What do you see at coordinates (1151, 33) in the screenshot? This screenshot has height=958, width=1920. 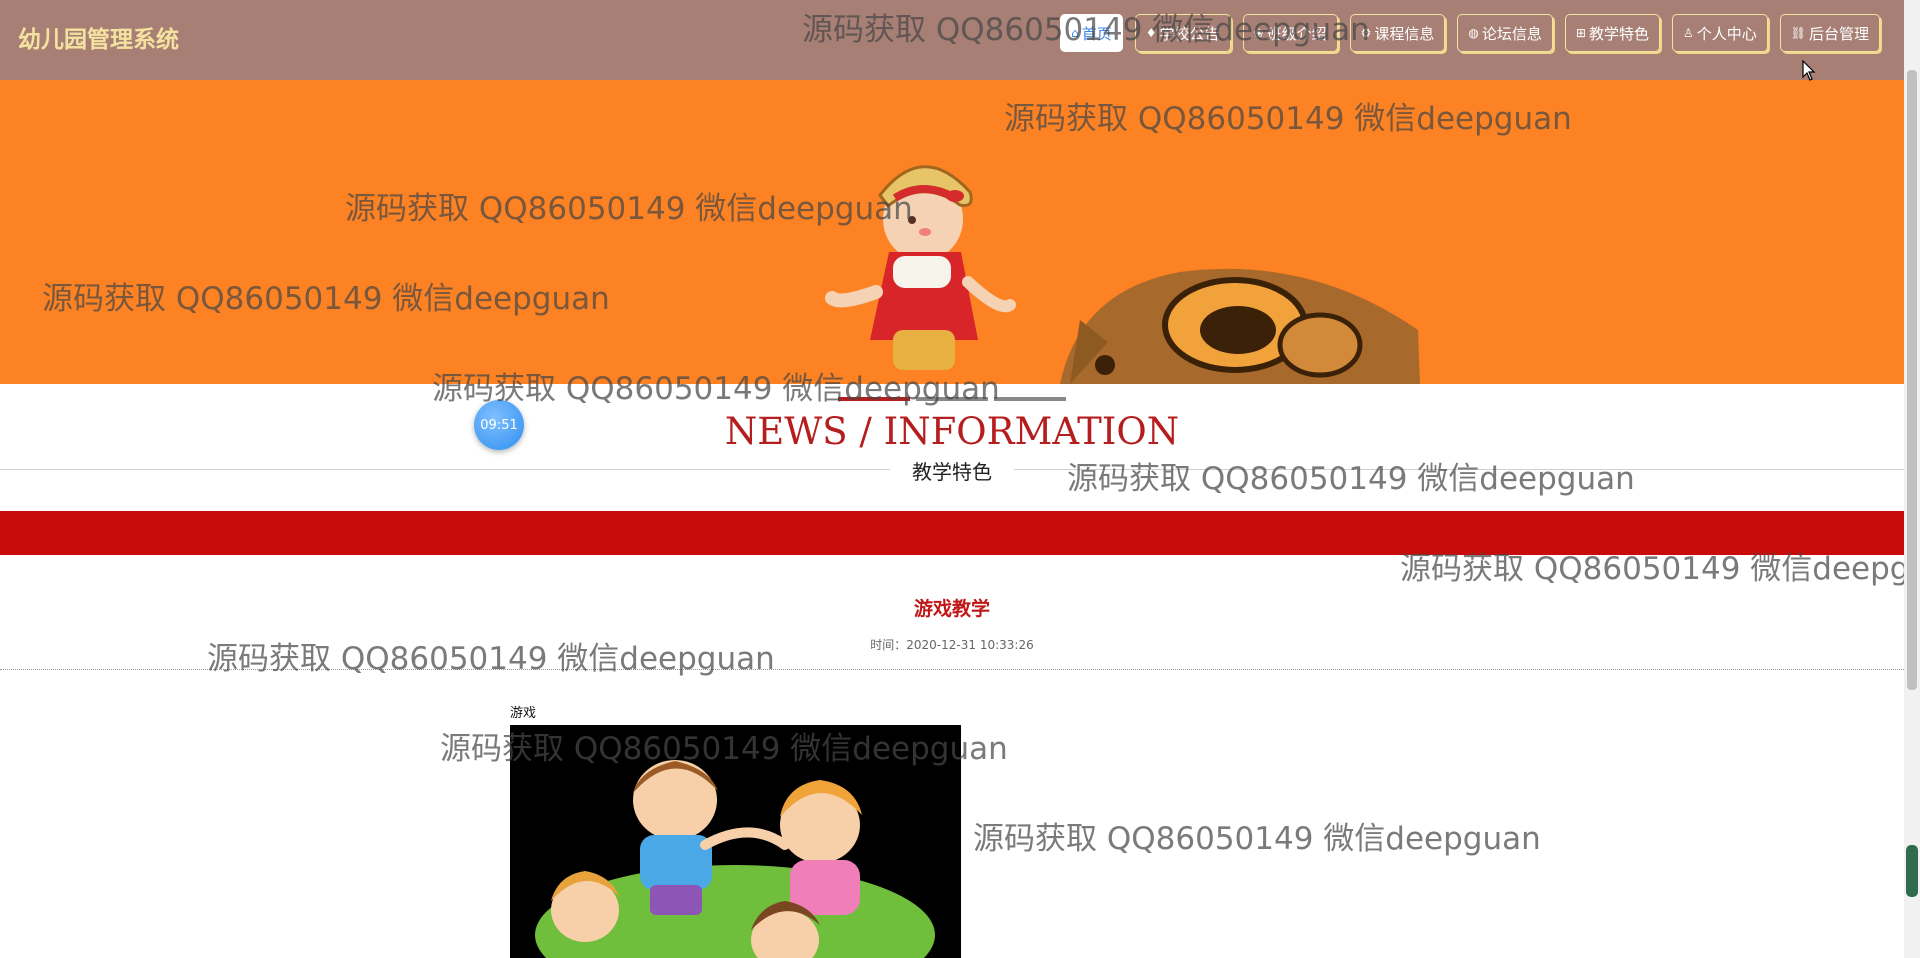 I see `notice-icon: ♦` at bounding box center [1151, 33].